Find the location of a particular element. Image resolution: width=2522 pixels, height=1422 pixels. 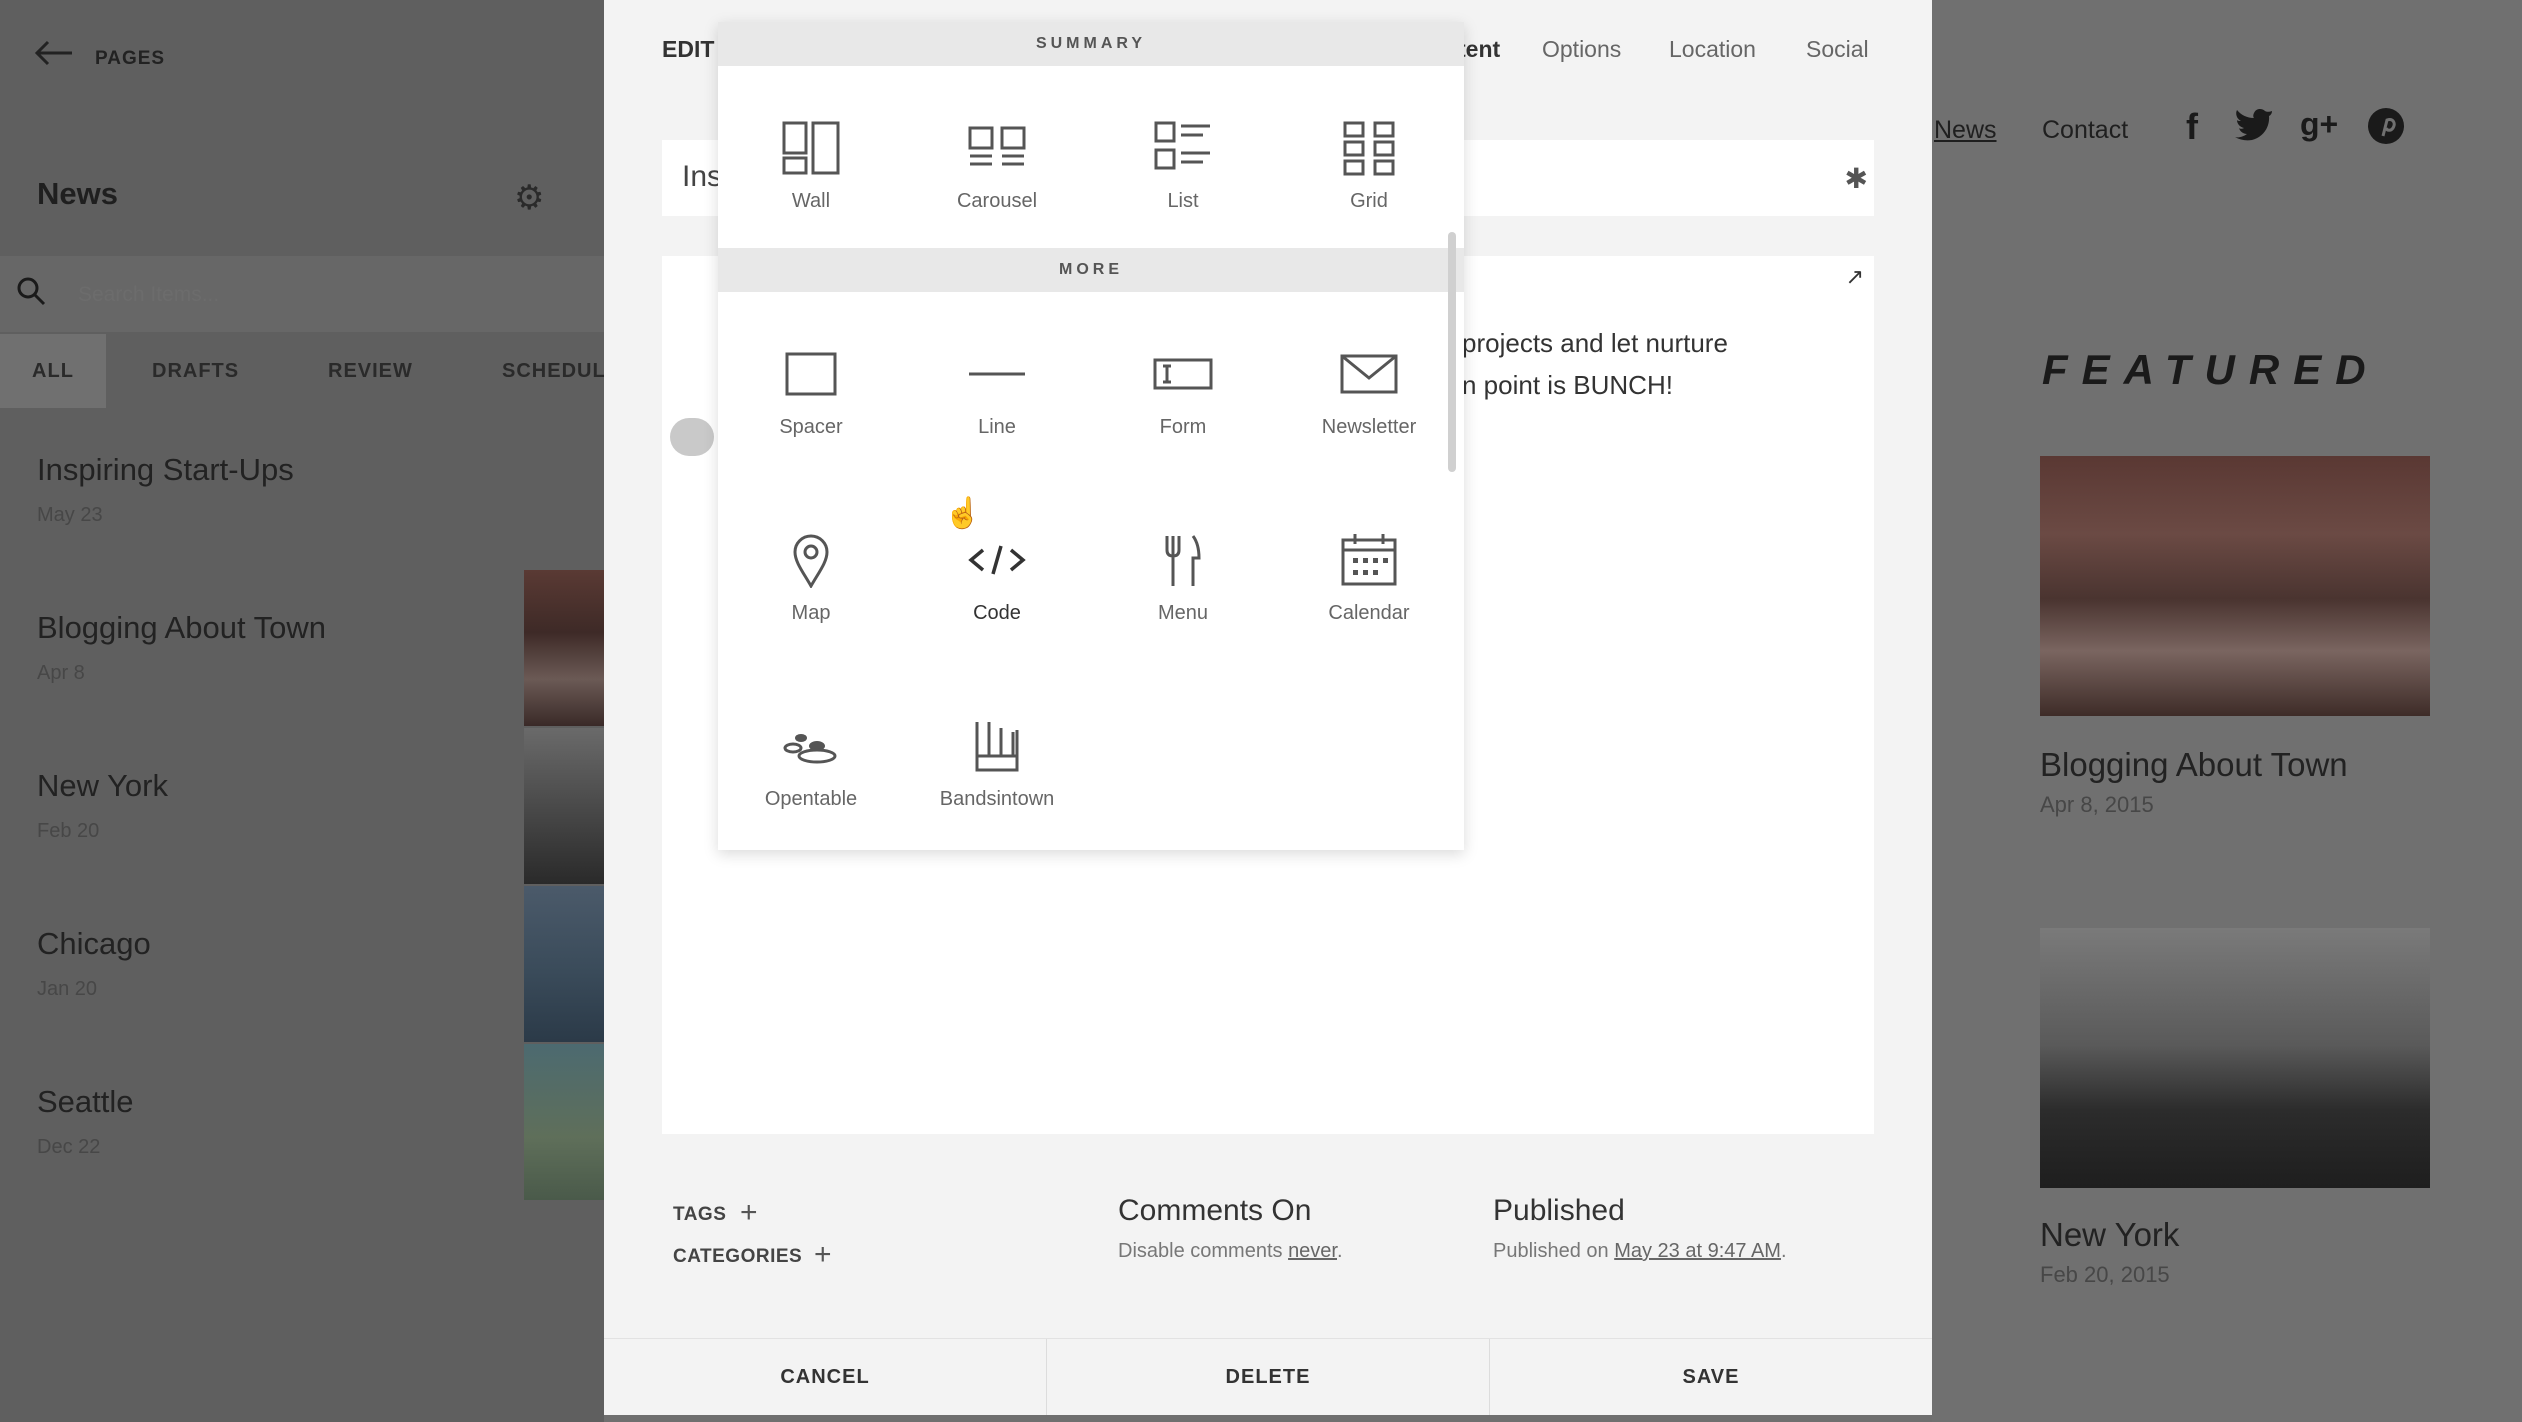

tab-location: Location is located at coordinates (1712, 49).